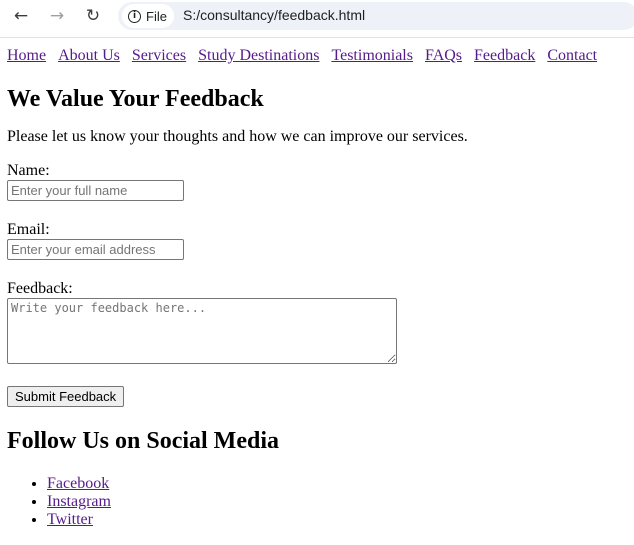 Image resolution: width=634 pixels, height=545 pixels. I want to click on nav-link-about: About Us, so click(89, 55).